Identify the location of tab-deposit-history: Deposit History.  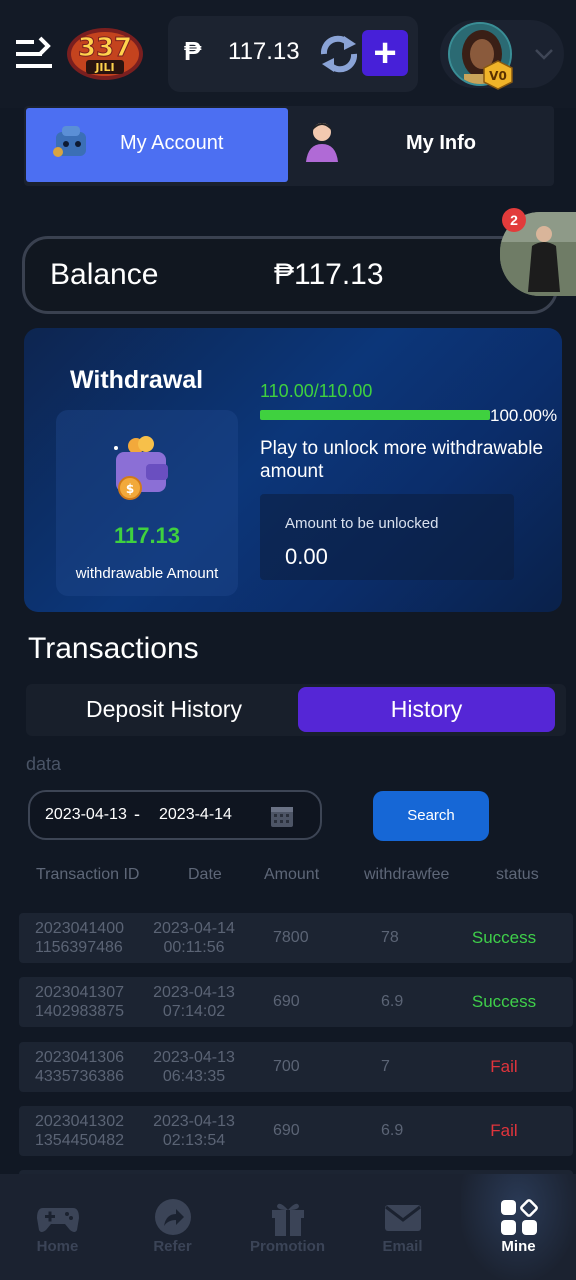
(164, 709).